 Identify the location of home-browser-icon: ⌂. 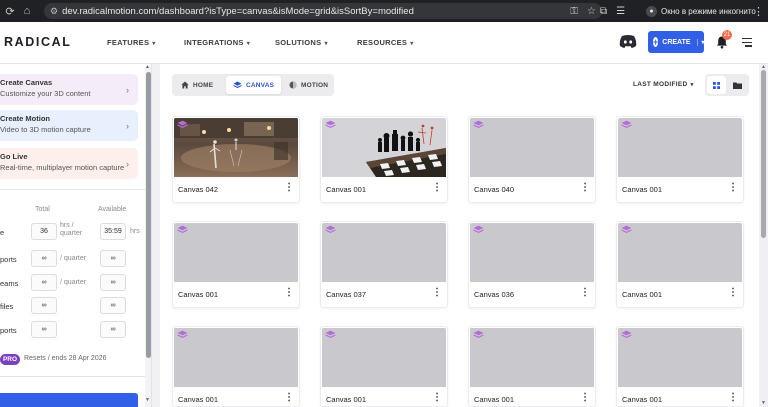
(27, 11).